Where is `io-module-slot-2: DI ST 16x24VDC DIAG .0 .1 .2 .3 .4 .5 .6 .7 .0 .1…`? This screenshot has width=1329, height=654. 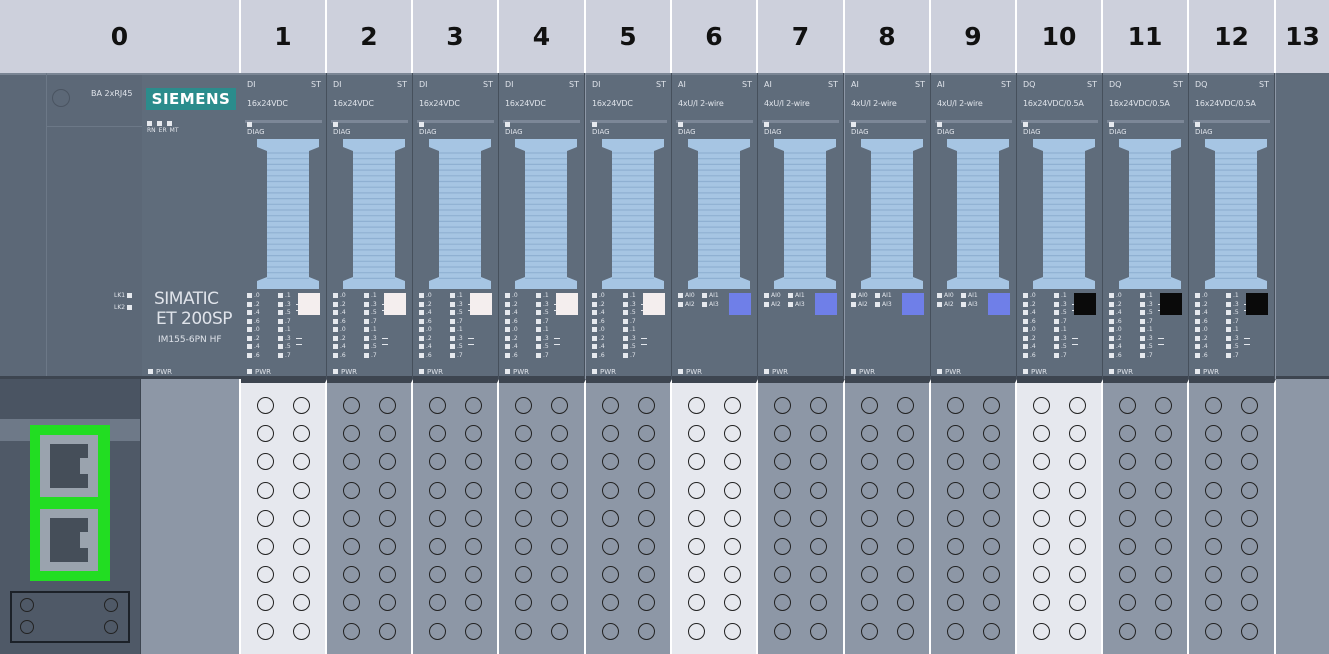
io-module-slot-2: DI ST 16x24VDC DIAG .0 .1 .2 .3 .4 .5 .6 .7 .0 .1… is located at coordinates (370, 226).